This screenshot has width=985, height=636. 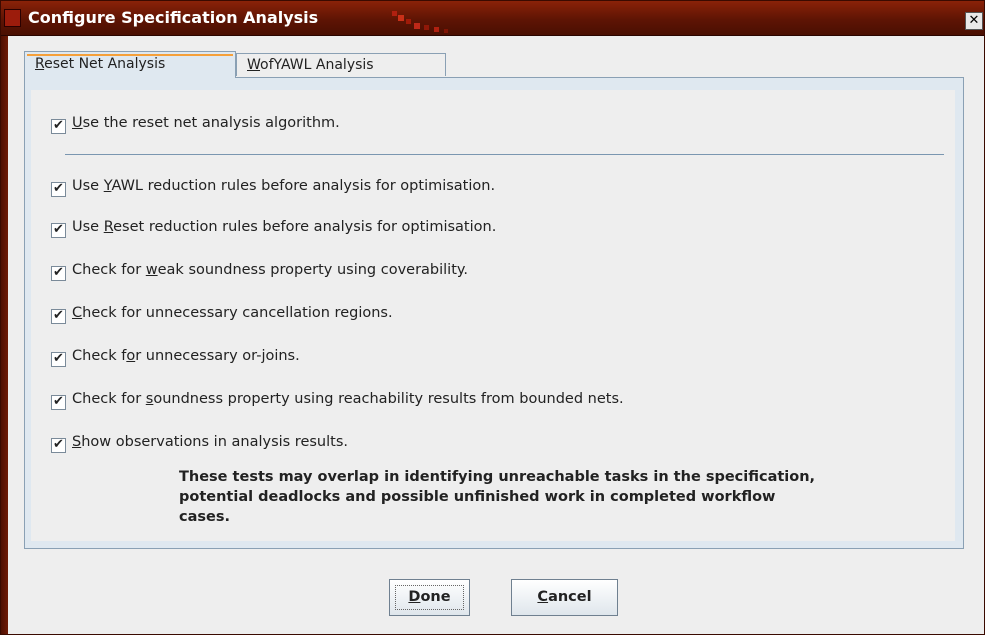 I want to click on option-label: r unnecessary or-joins., so click(x=217, y=356).